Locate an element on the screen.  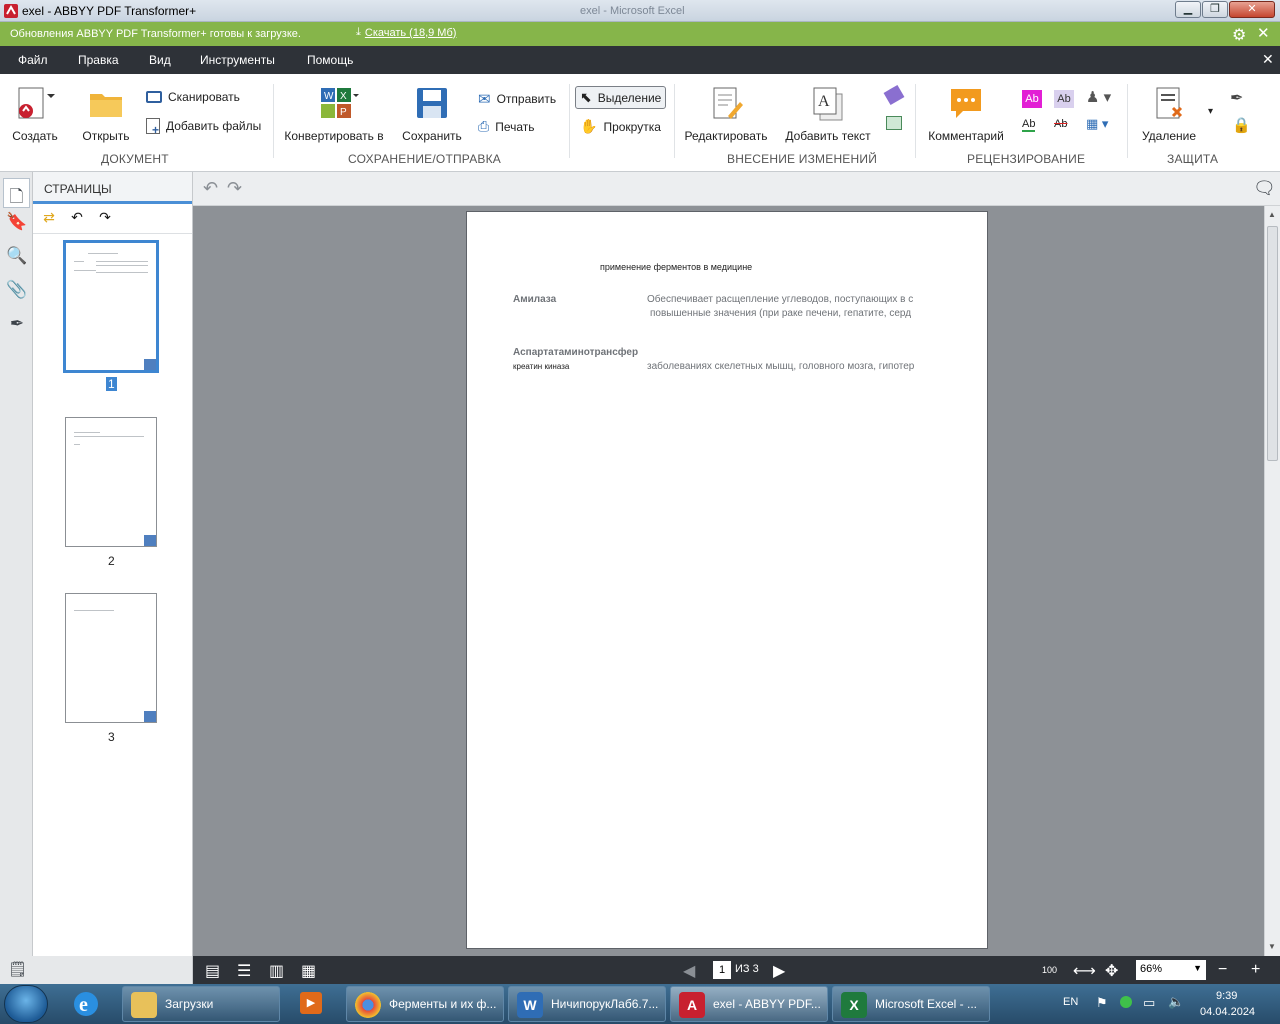
eraser-button is located at coordinates (894, 95).